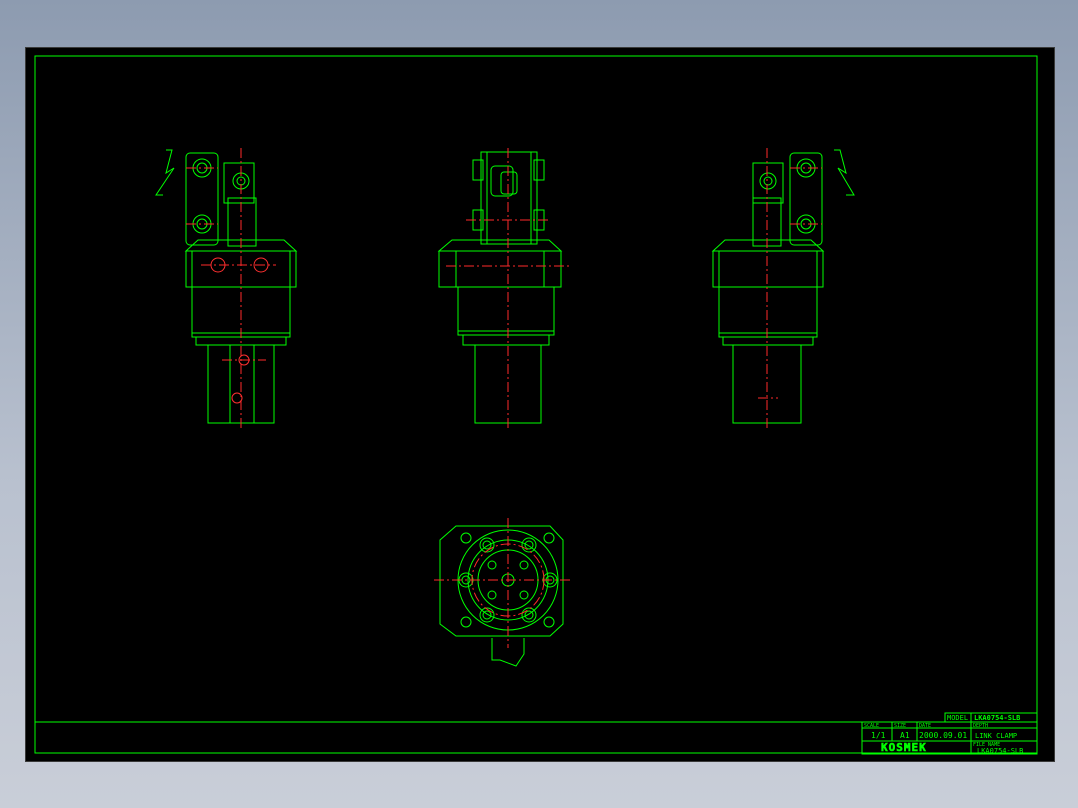 This screenshot has width=1078, height=808. I want to click on front-view-centerlines, so click(508, 288).